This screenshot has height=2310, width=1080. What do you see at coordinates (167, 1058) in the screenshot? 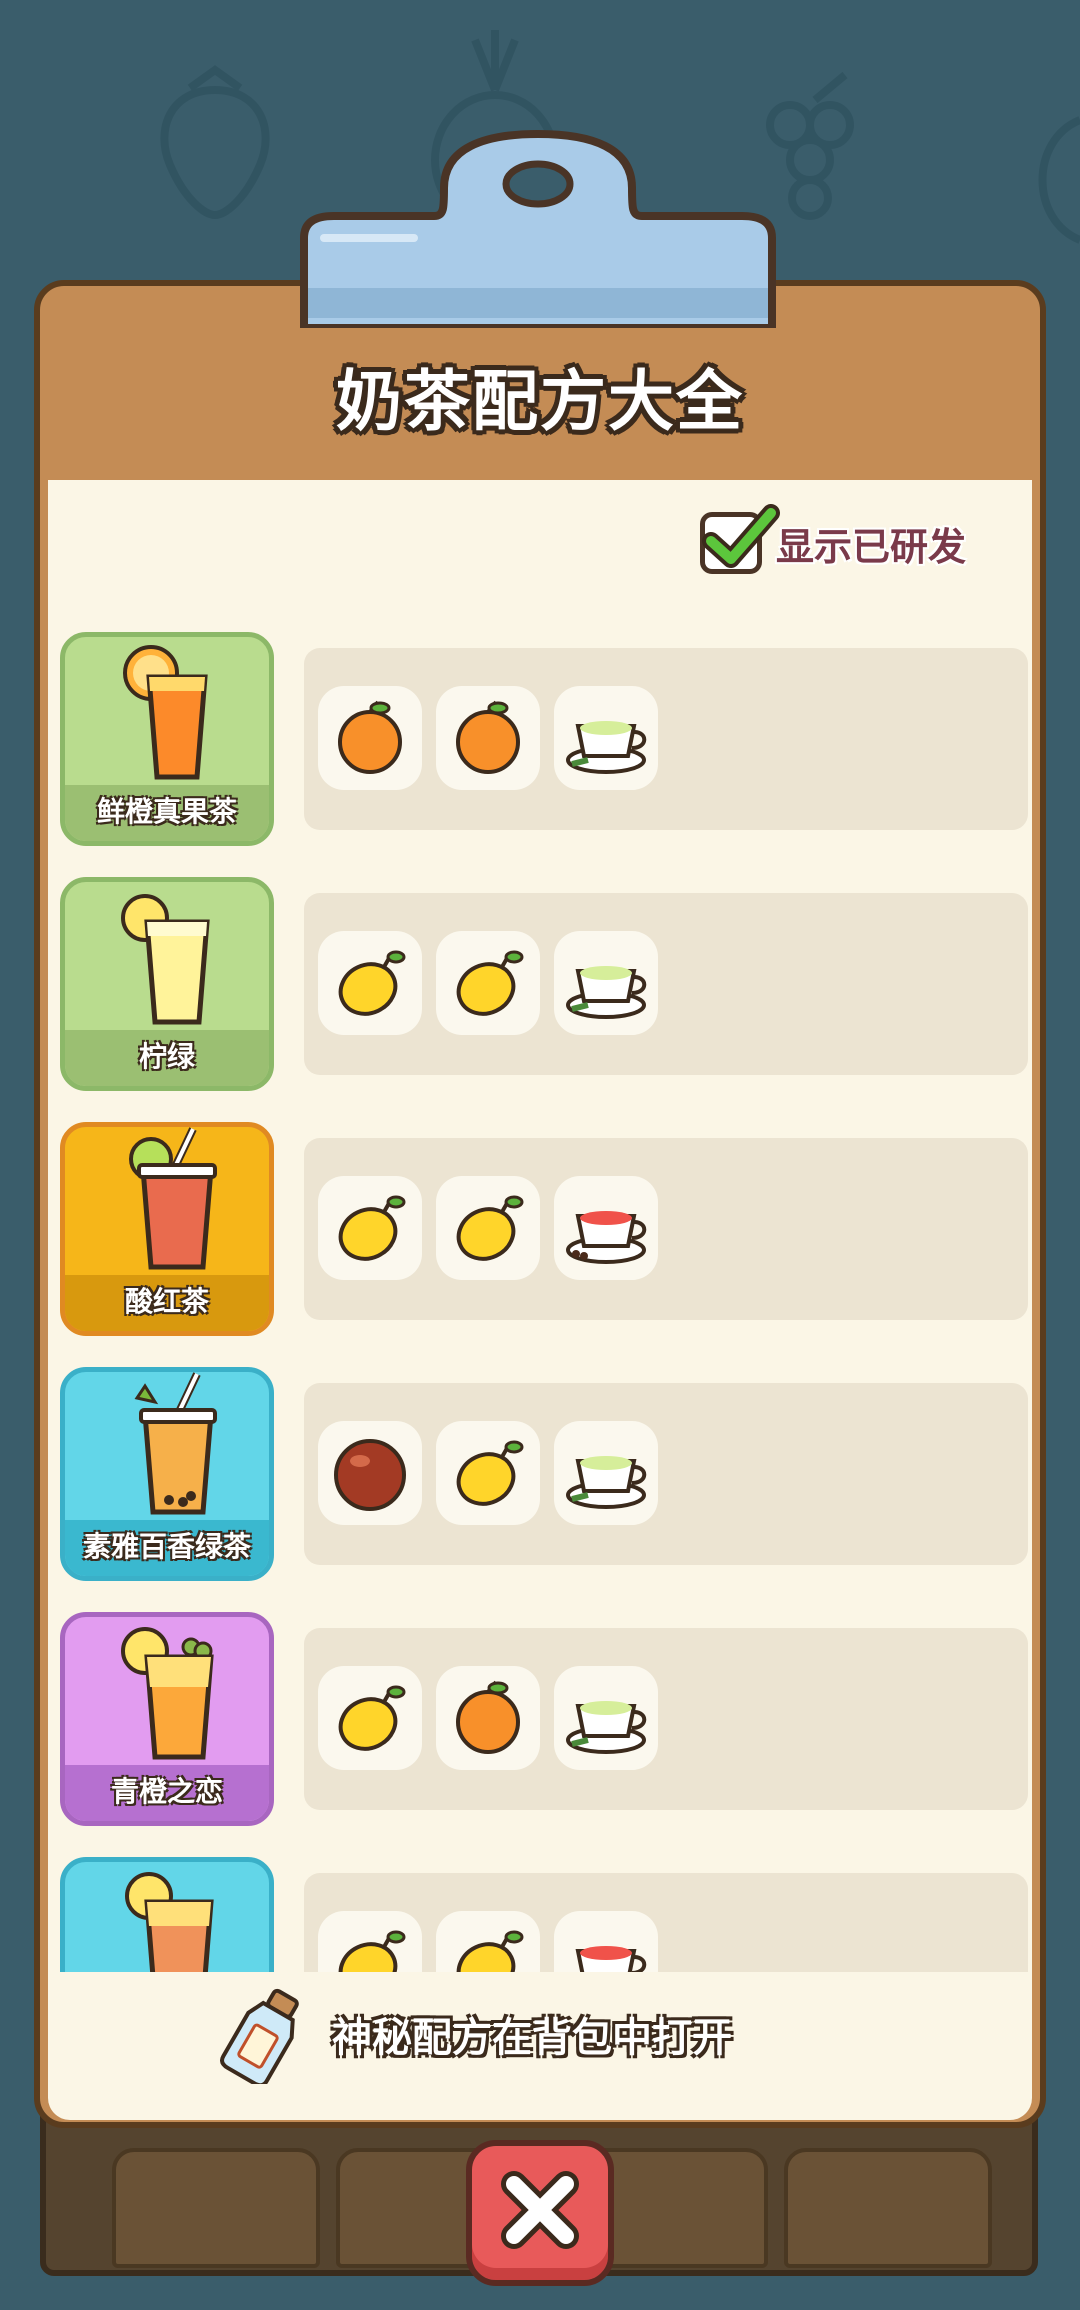
I see `recipe-name: 柠绿` at bounding box center [167, 1058].